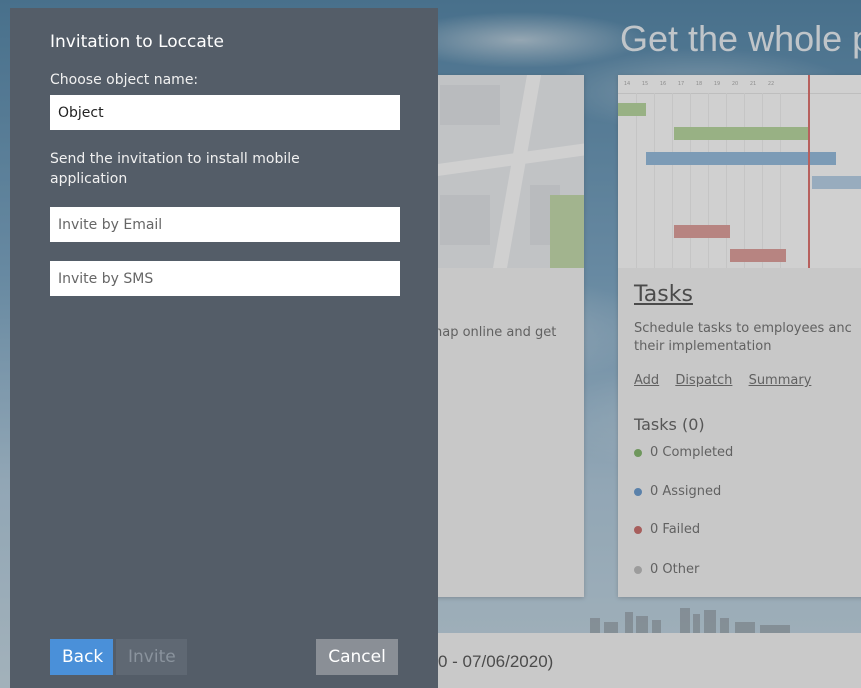  What do you see at coordinates (137, 42) in the screenshot?
I see `dialog-title: Invitation to Loccate` at bounding box center [137, 42].